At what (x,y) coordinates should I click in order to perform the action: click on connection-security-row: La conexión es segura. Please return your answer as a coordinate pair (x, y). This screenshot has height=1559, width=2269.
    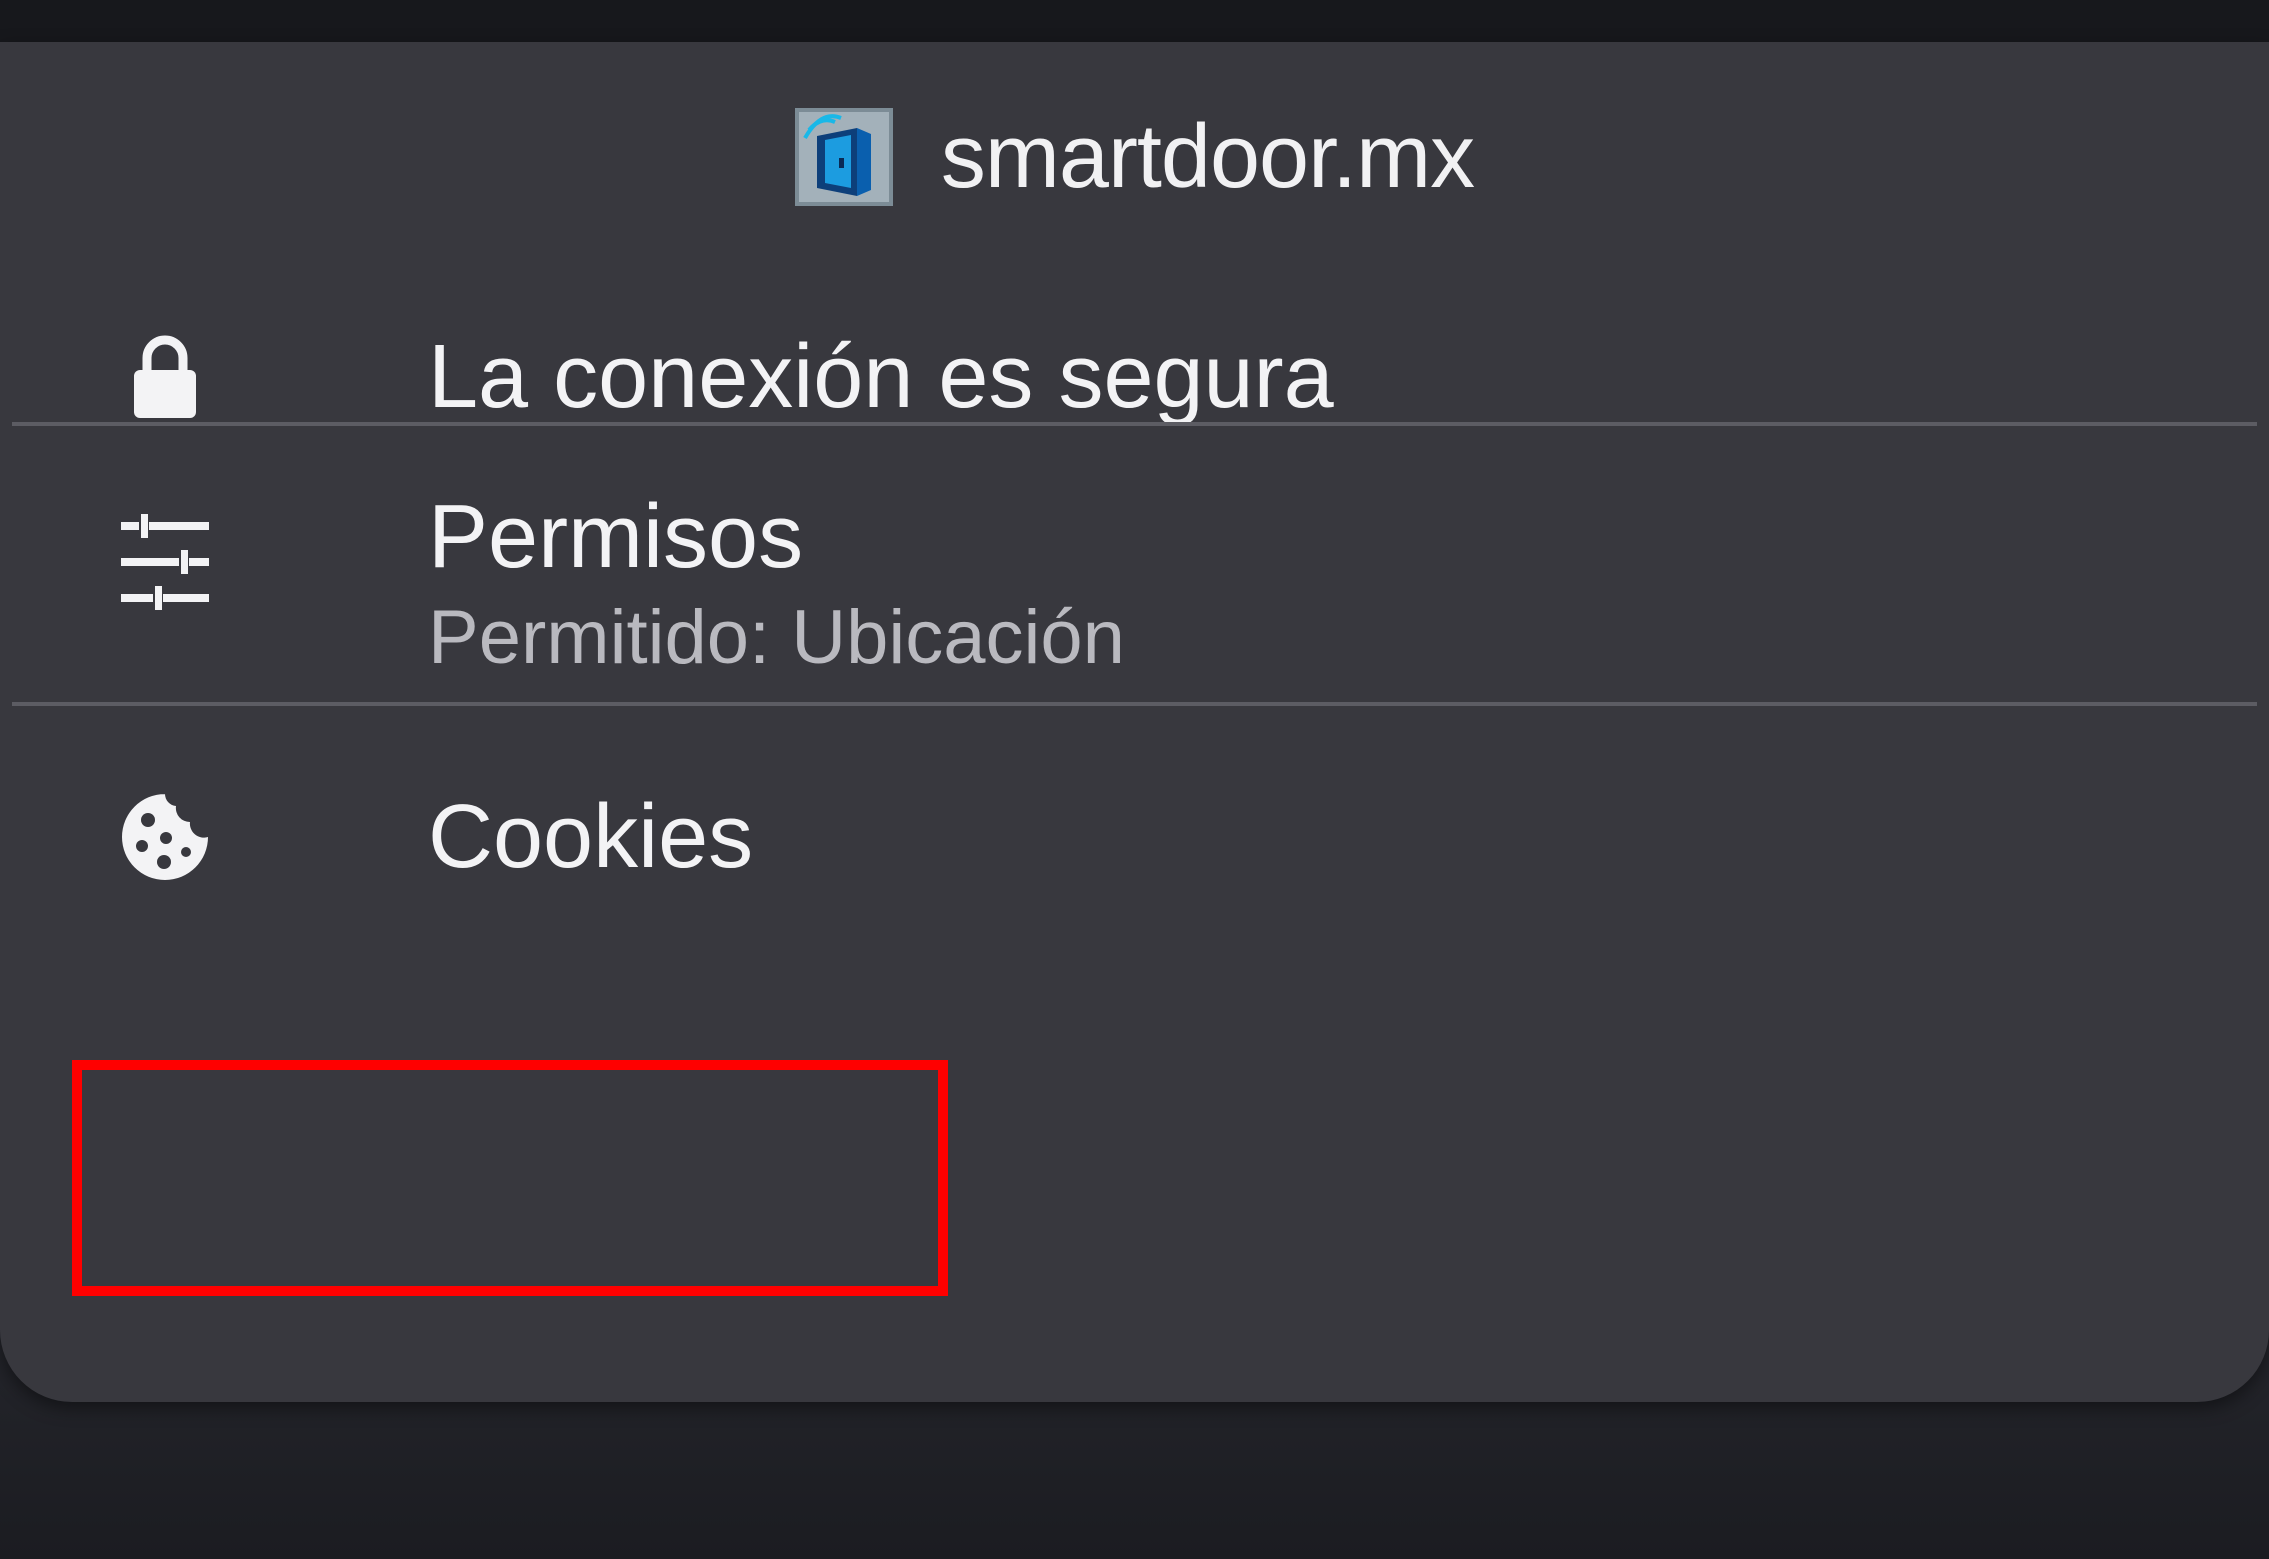
    Looking at the image, I should click on (1134, 377).